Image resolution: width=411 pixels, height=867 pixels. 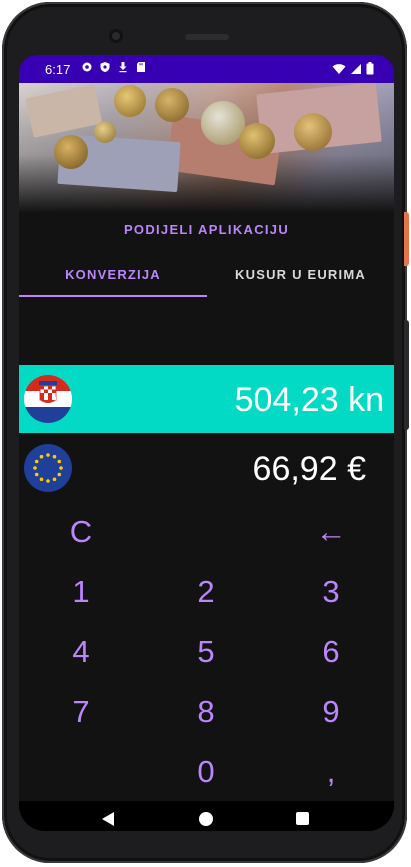 I want to click on share-app-link: PODIJELI APLIKACIJU, so click(x=206, y=229).